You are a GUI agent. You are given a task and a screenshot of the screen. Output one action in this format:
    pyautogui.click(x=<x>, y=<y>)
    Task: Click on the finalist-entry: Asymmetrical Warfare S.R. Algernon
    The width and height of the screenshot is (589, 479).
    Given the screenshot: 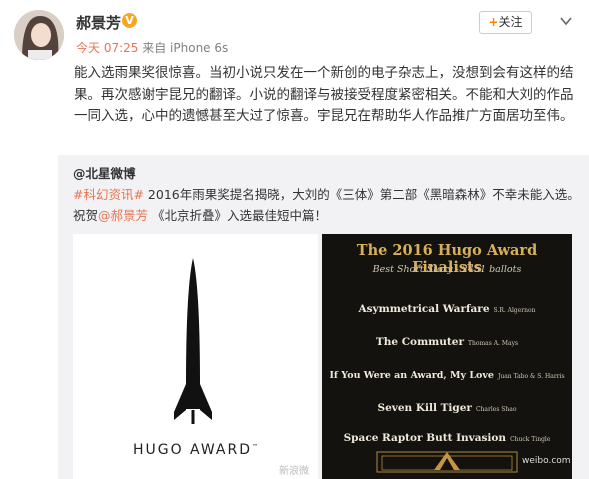 What is the action you would take?
    pyautogui.click(x=447, y=309)
    